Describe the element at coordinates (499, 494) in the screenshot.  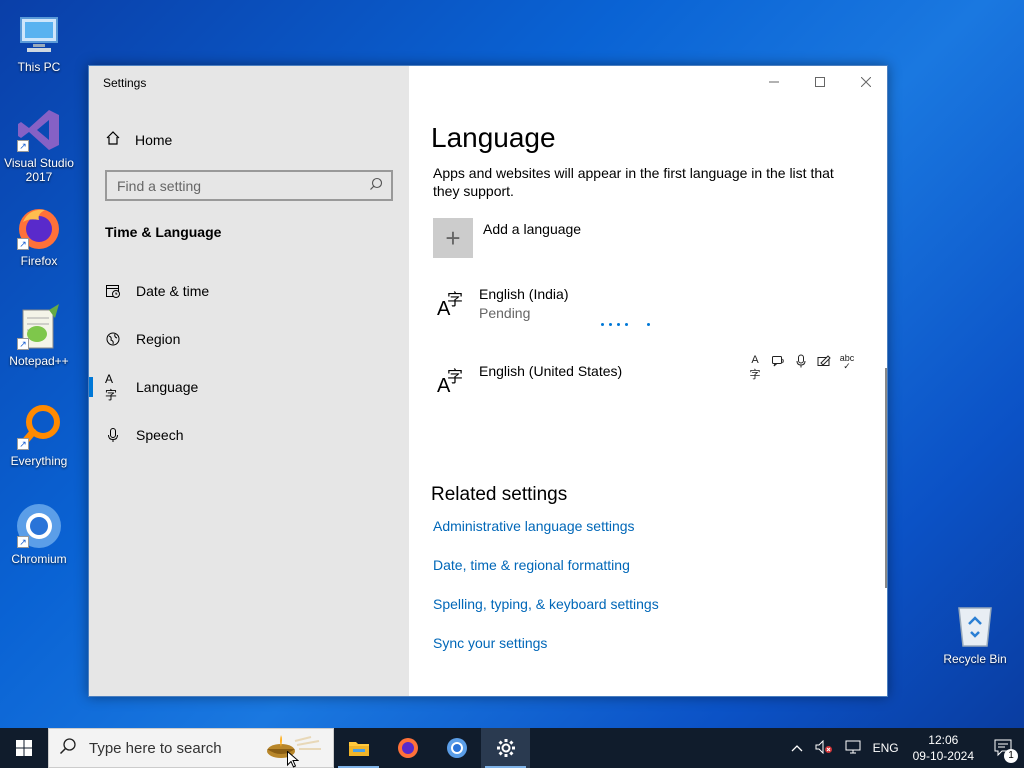
I see `related-settings-title: Related settings` at that location.